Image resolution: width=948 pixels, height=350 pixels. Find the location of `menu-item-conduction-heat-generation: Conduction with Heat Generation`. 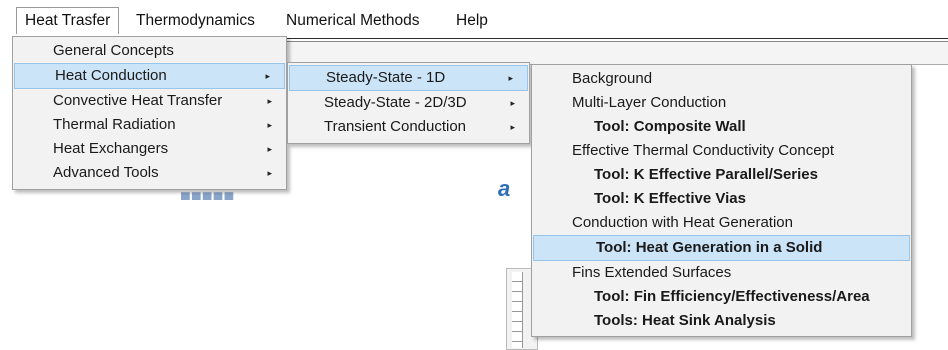

menu-item-conduction-heat-generation: Conduction with Heat Generation is located at coordinates (721, 223).